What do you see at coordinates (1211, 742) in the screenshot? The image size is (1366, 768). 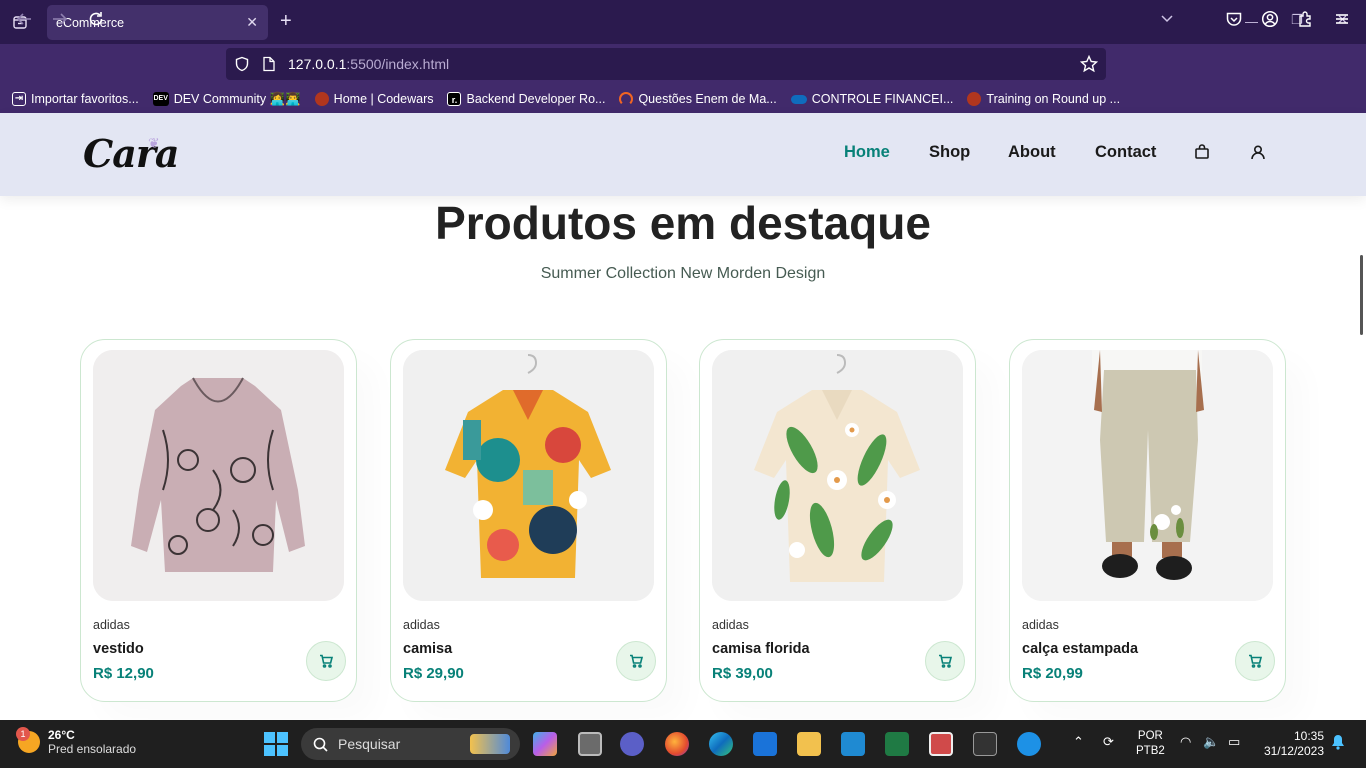 I see `volume-muted-icon: 🔈` at bounding box center [1211, 742].